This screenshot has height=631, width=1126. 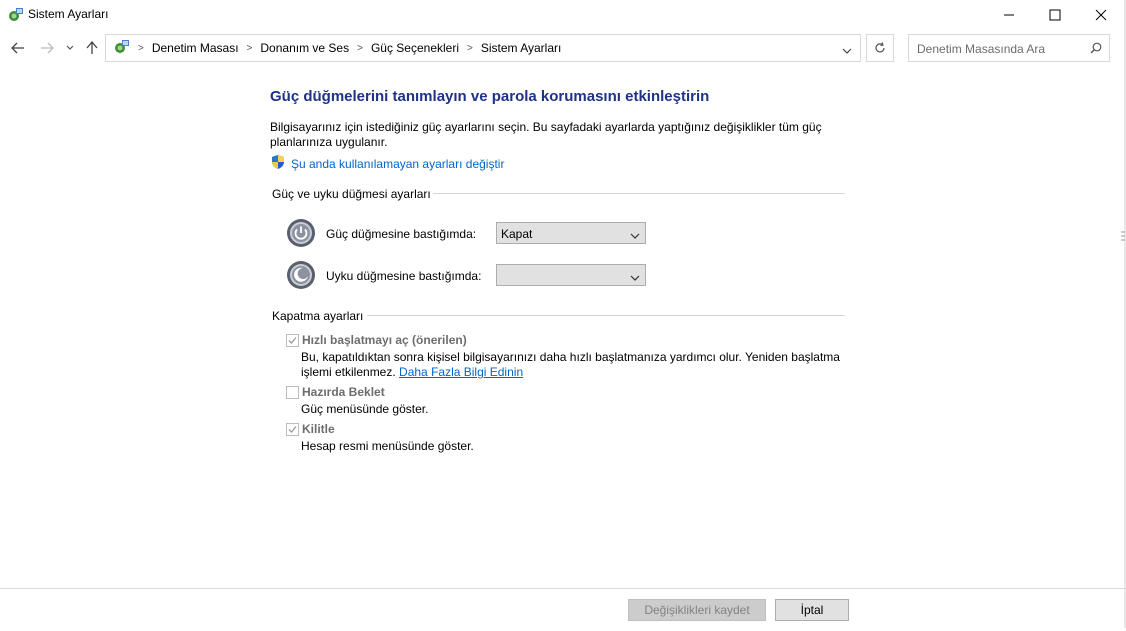 What do you see at coordinates (343, 392) in the screenshot?
I see `hibernate-label: Hazırda Beklet` at bounding box center [343, 392].